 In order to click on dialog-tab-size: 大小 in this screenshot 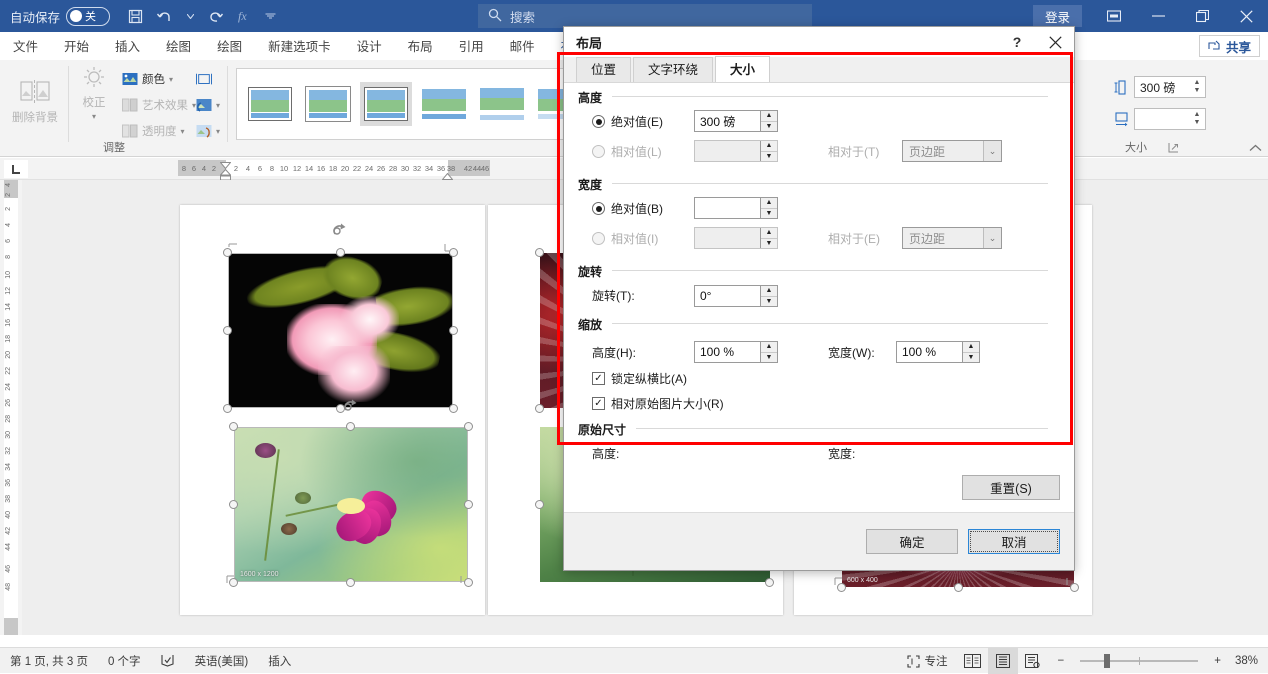, I will do `click(743, 69)`.